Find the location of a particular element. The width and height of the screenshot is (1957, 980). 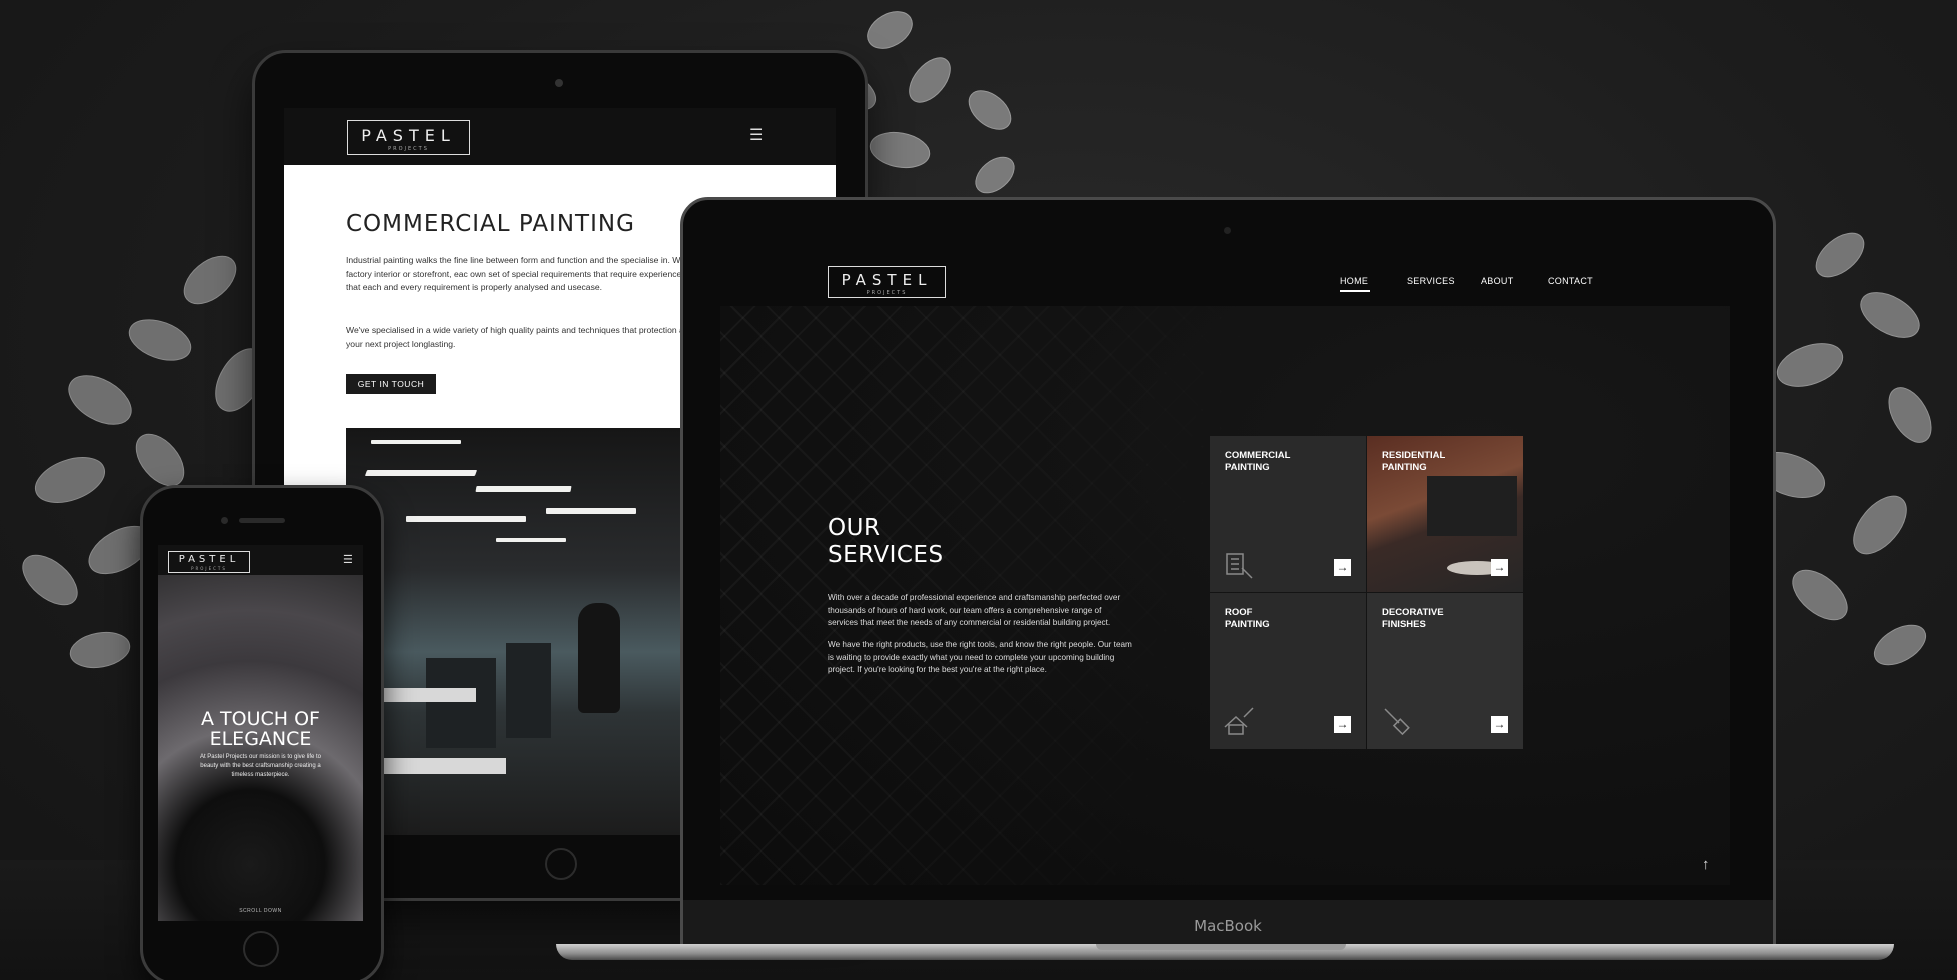

phone-camera is located at coordinates (224, 520).